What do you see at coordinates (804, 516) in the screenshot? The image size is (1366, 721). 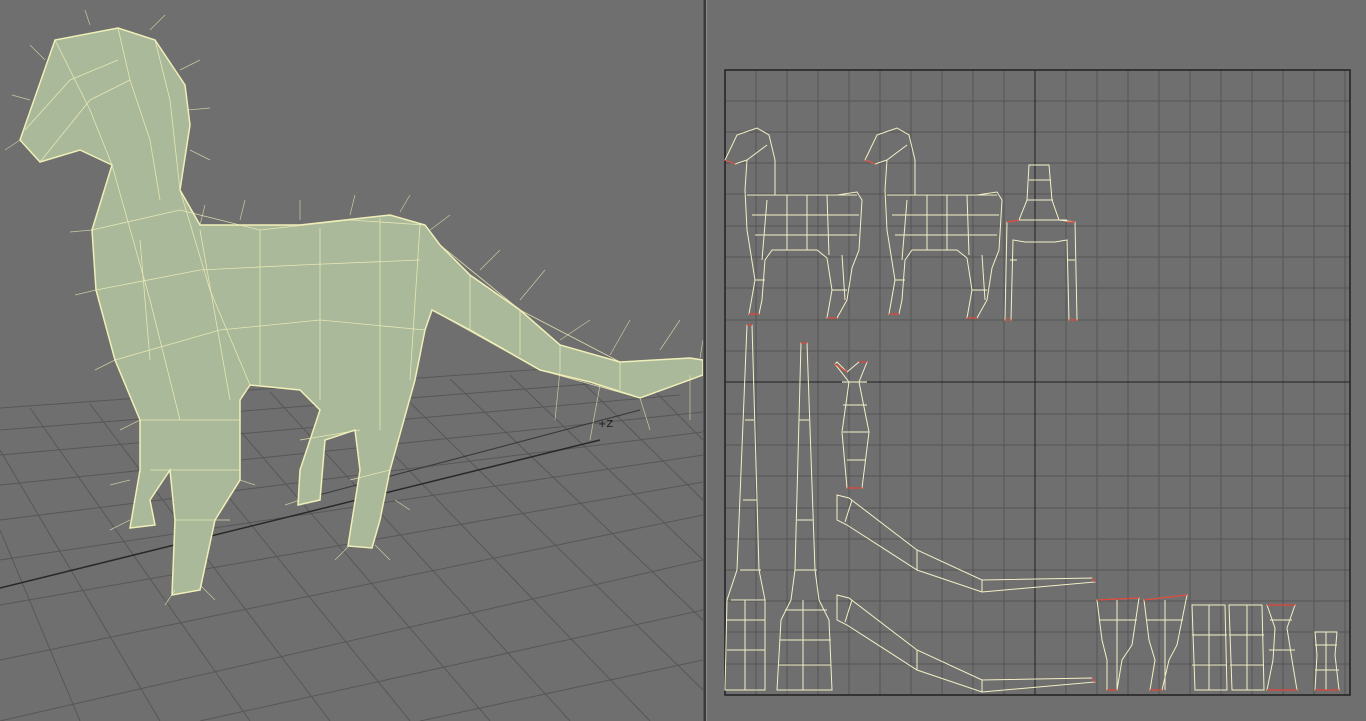 I see `uv-shell-neck-strip-b` at bounding box center [804, 516].